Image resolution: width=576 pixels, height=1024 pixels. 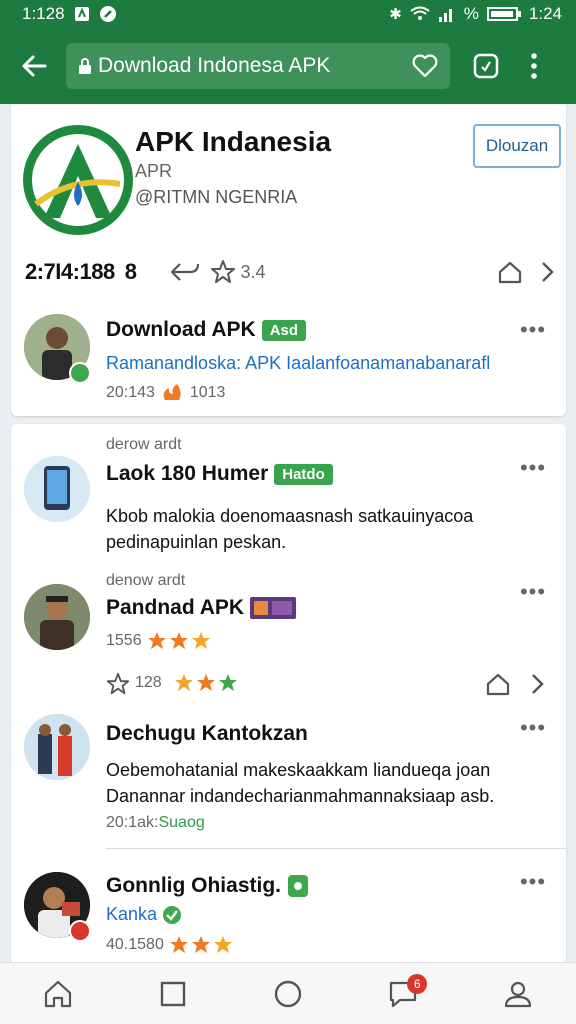 What do you see at coordinates (425, 66) in the screenshot?
I see `heart-icon` at bounding box center [425, 66].